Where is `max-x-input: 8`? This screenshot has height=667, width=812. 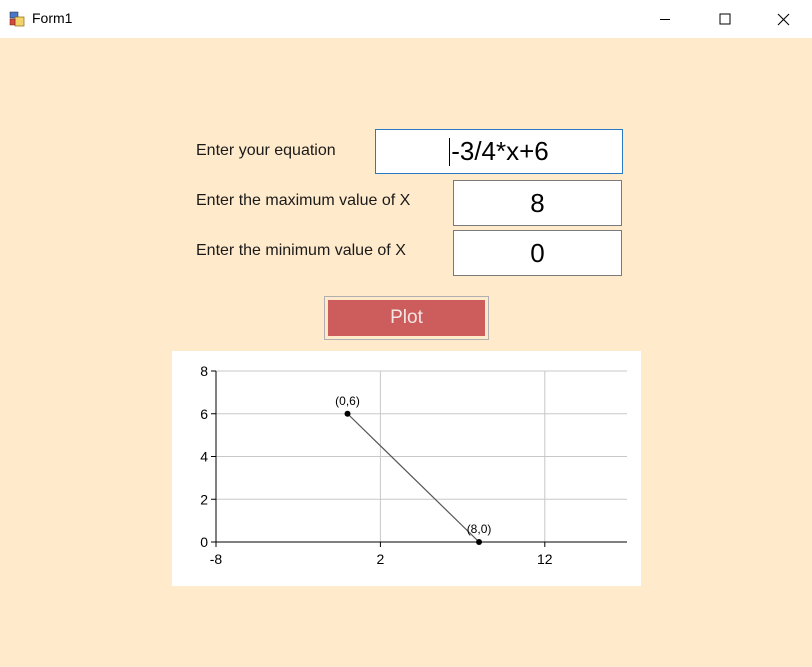 max-x-input: 8 is located at coordinates (537, 203).